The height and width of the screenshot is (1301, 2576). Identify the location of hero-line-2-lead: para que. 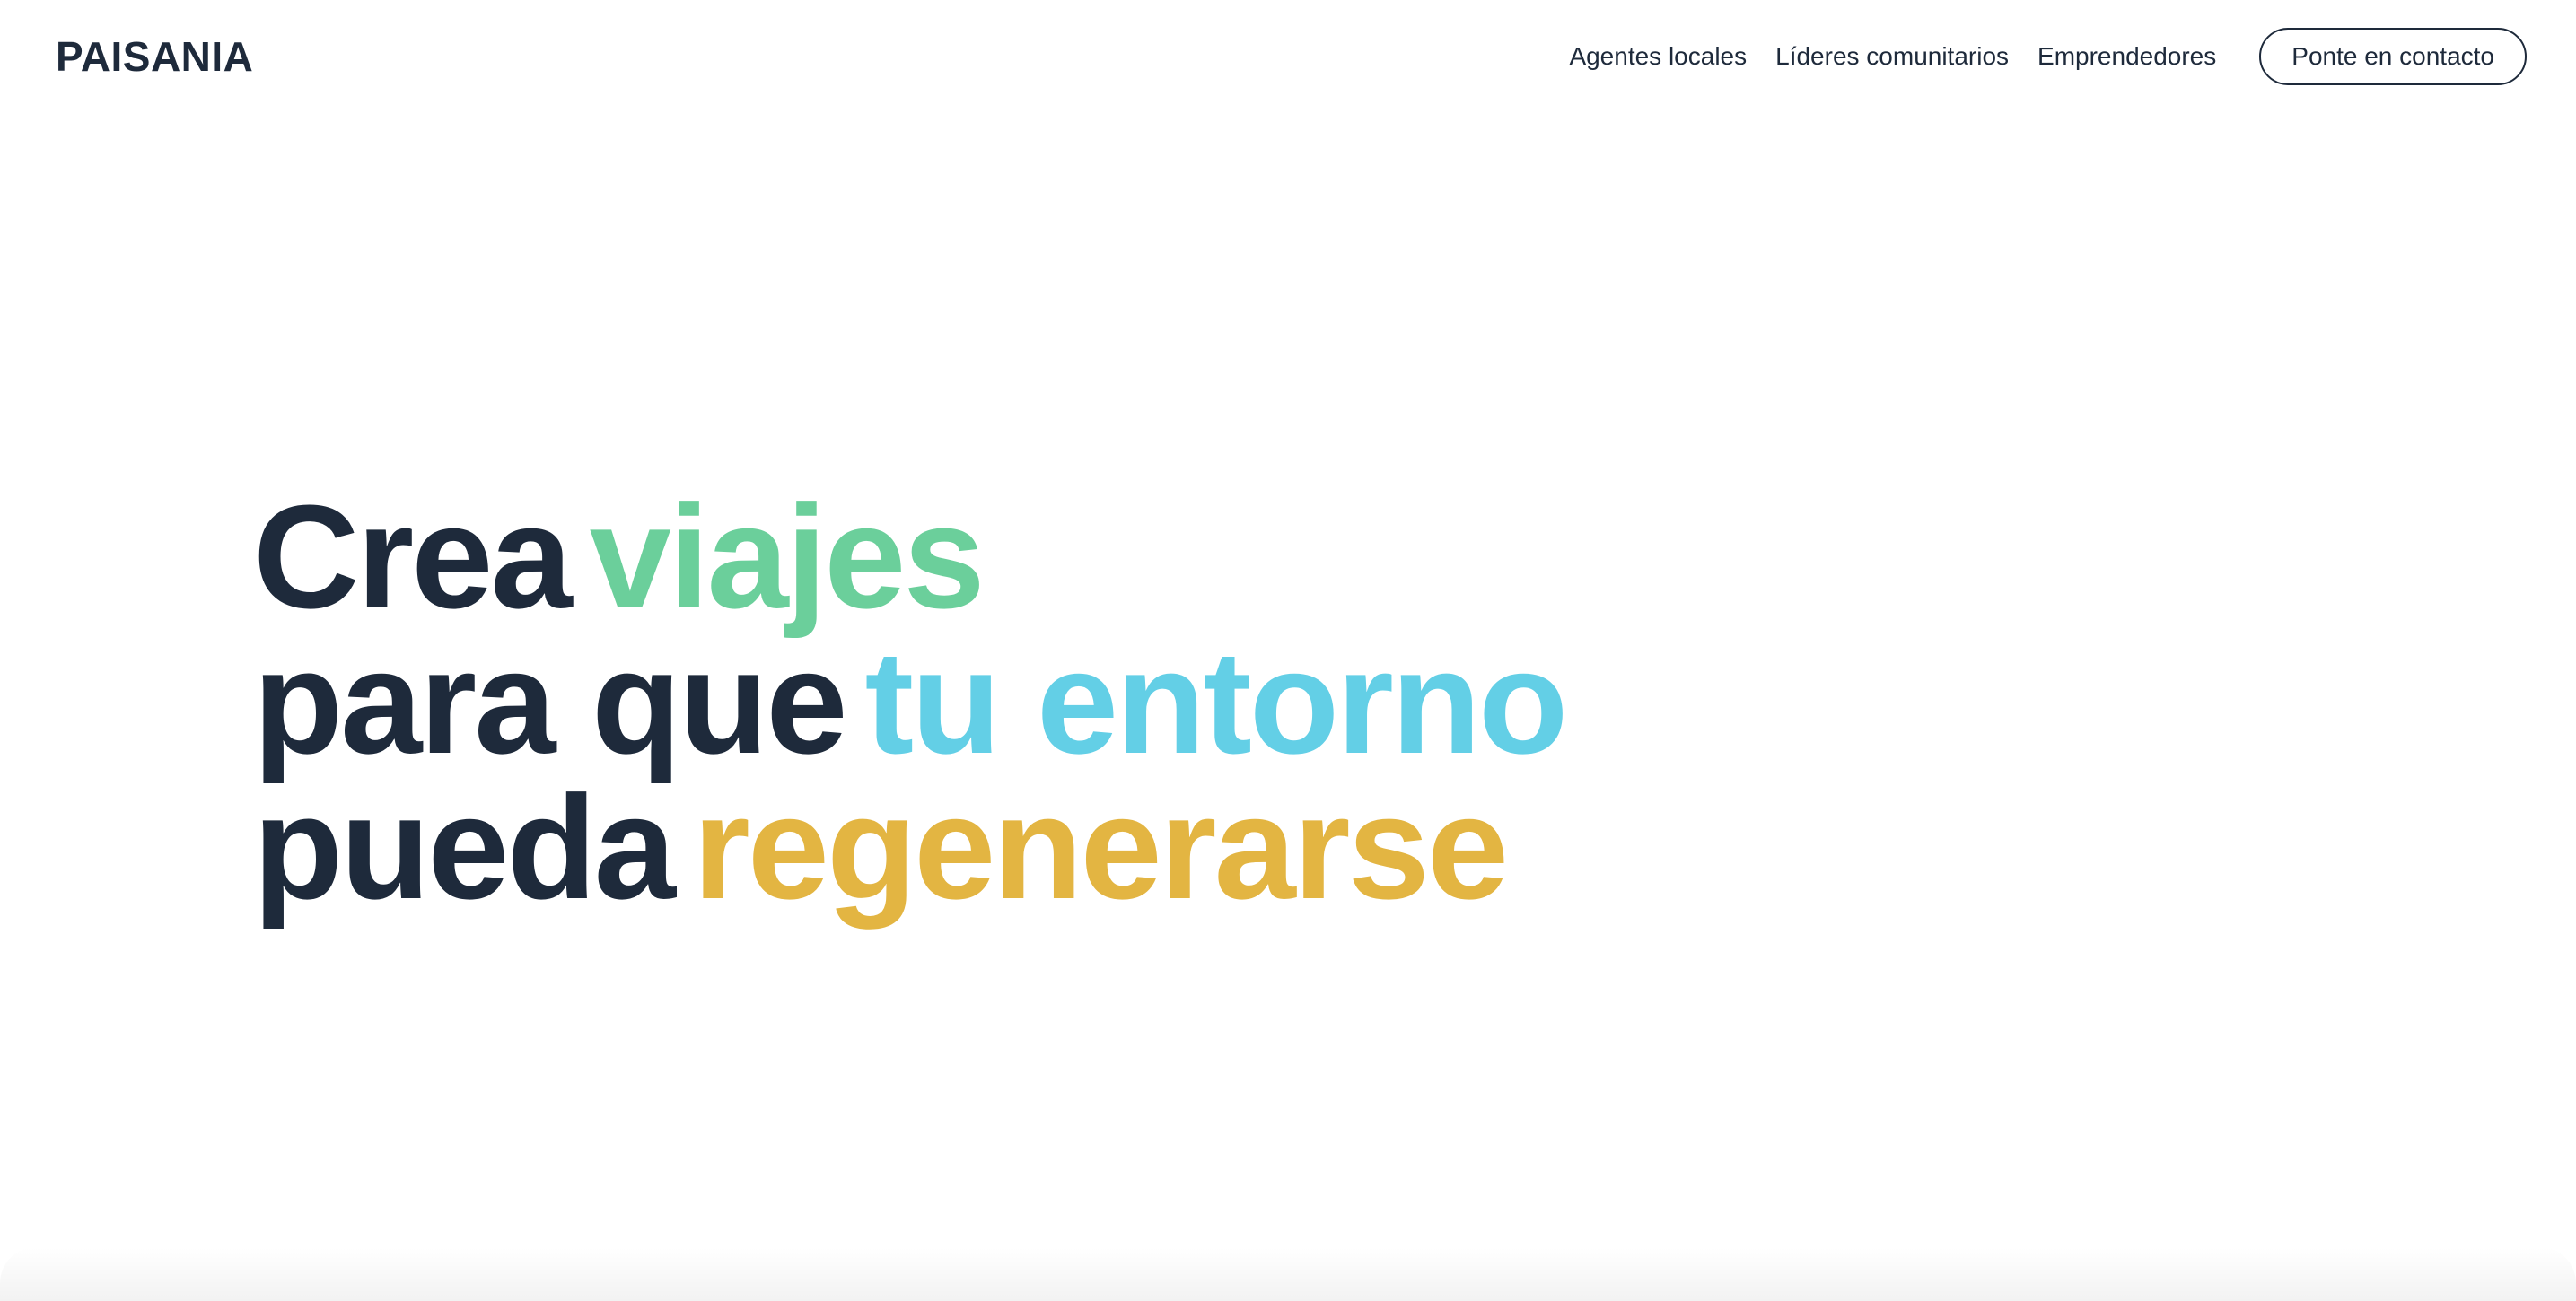
(550, 702).